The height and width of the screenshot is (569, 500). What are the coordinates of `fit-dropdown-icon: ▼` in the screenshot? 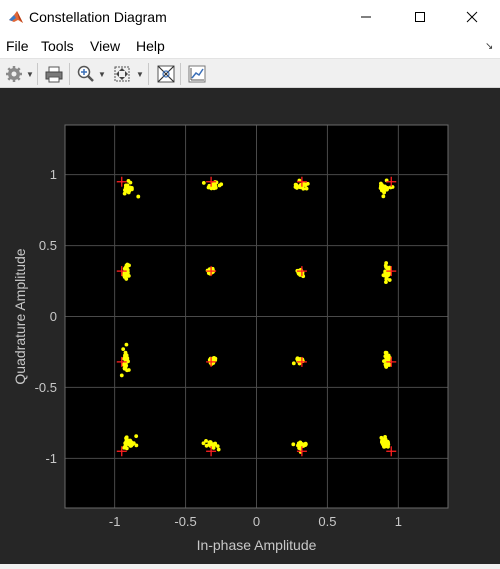 It's located at (140, 74).